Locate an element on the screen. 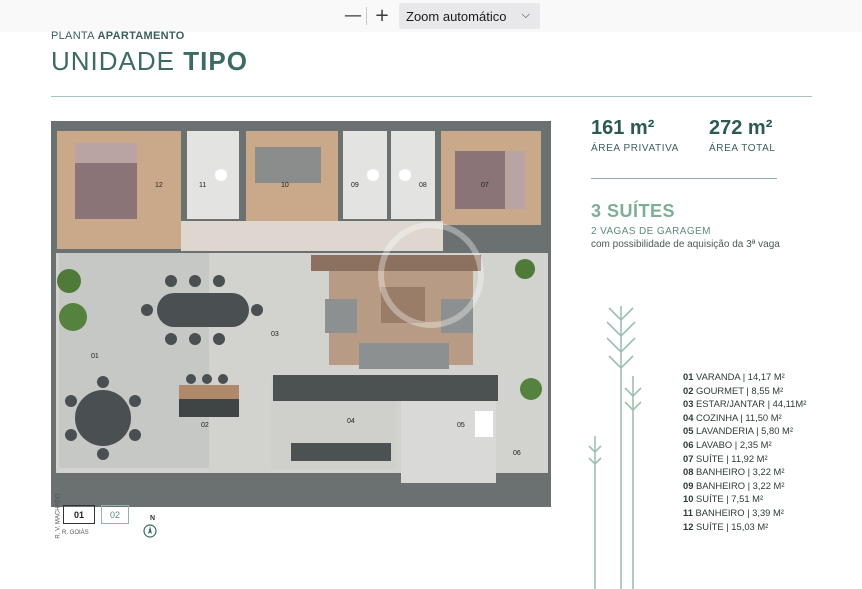 The width and height of the screenshot is (862, 589). plan-label-12: 12 is located at coordinates (159, 185).